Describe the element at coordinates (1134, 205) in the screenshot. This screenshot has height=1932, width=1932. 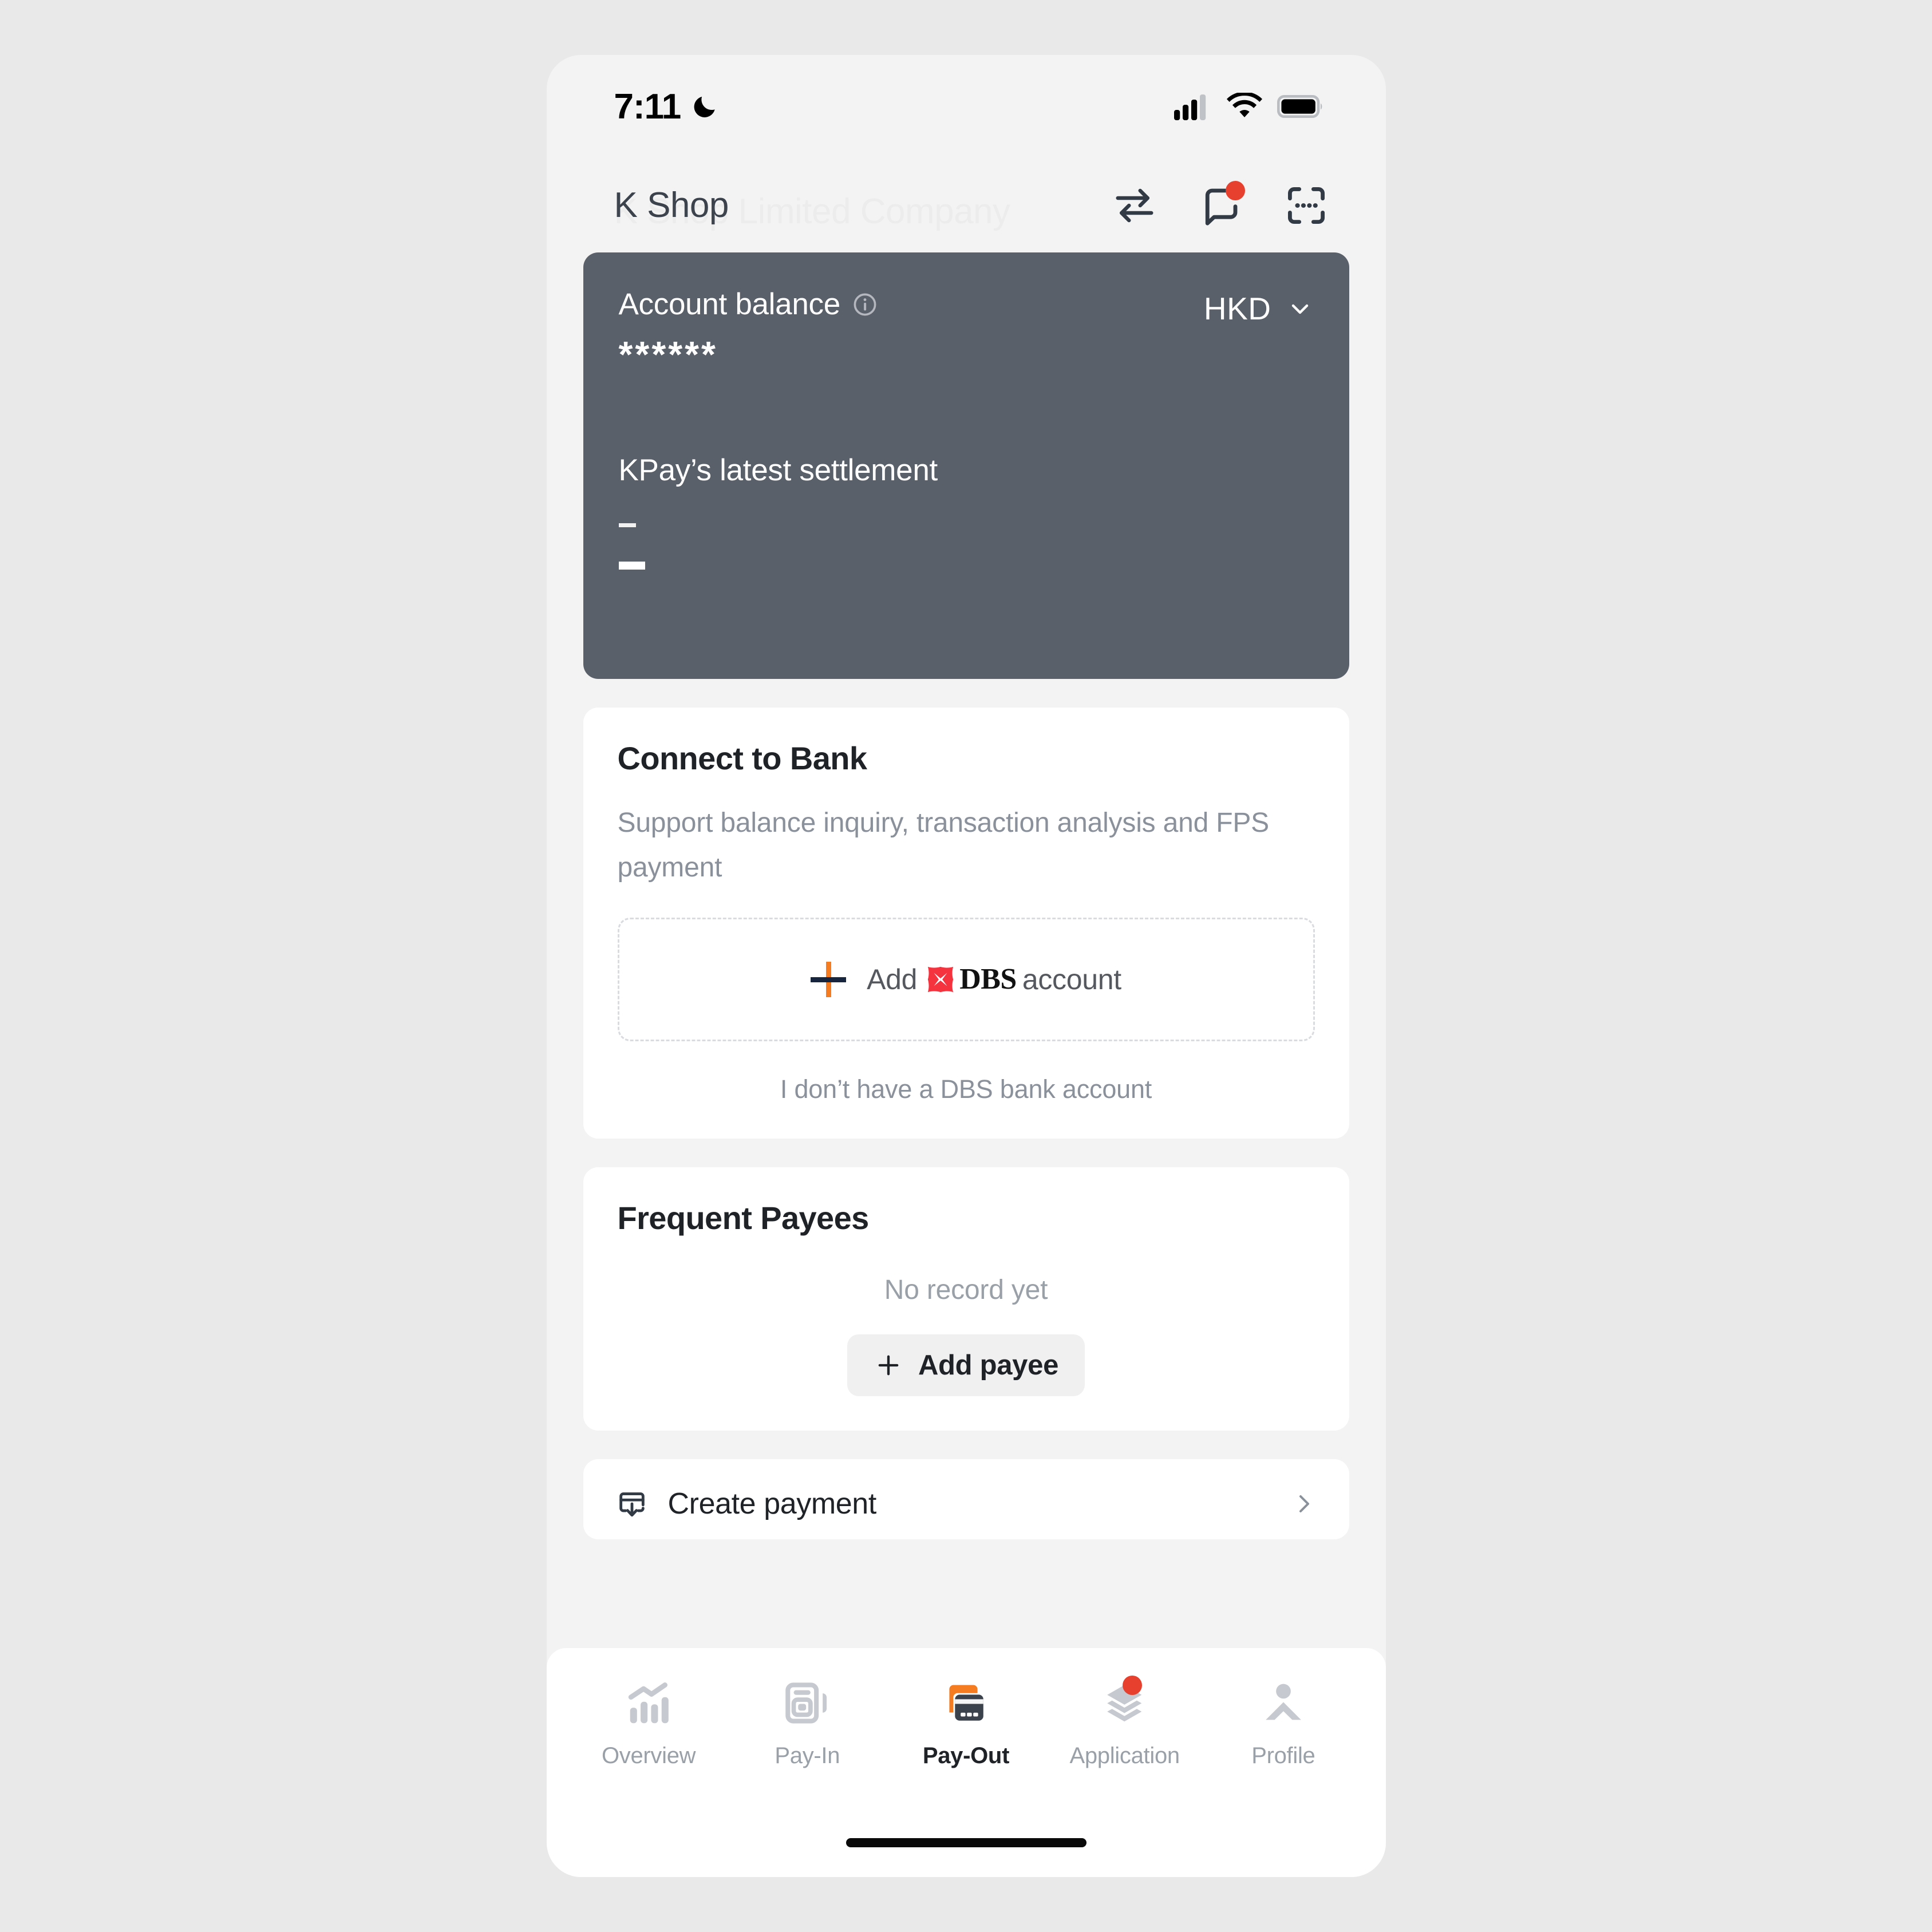
I see `transfer-arrows-icon` at that location.